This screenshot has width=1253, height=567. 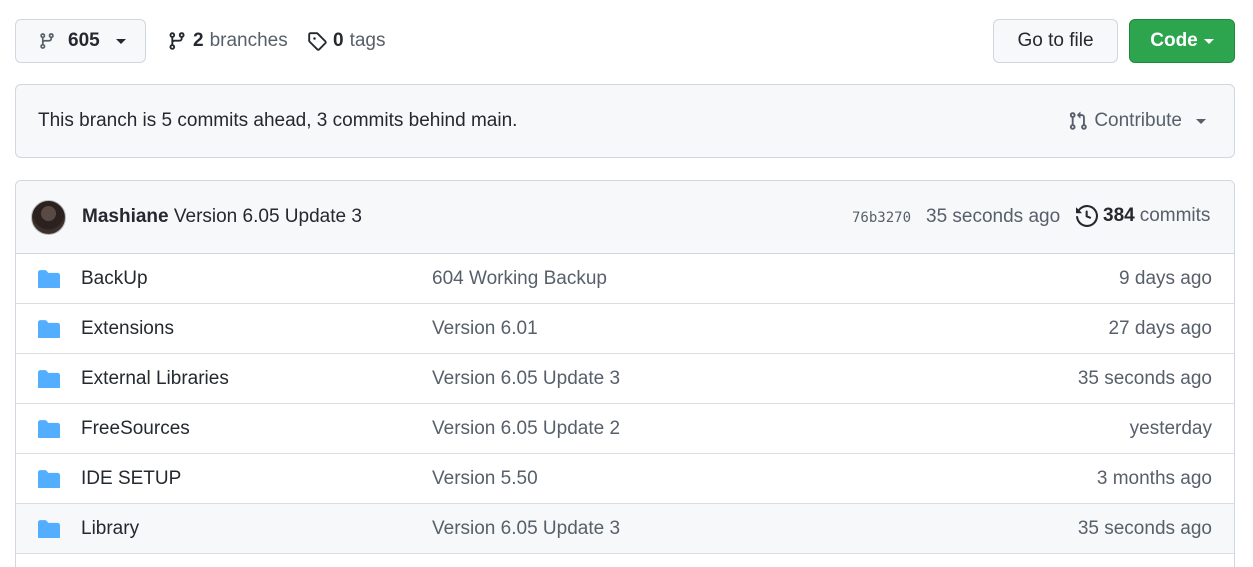 I want to click on file-commit-age: 3 months ago, so click(x=1154, y=478).